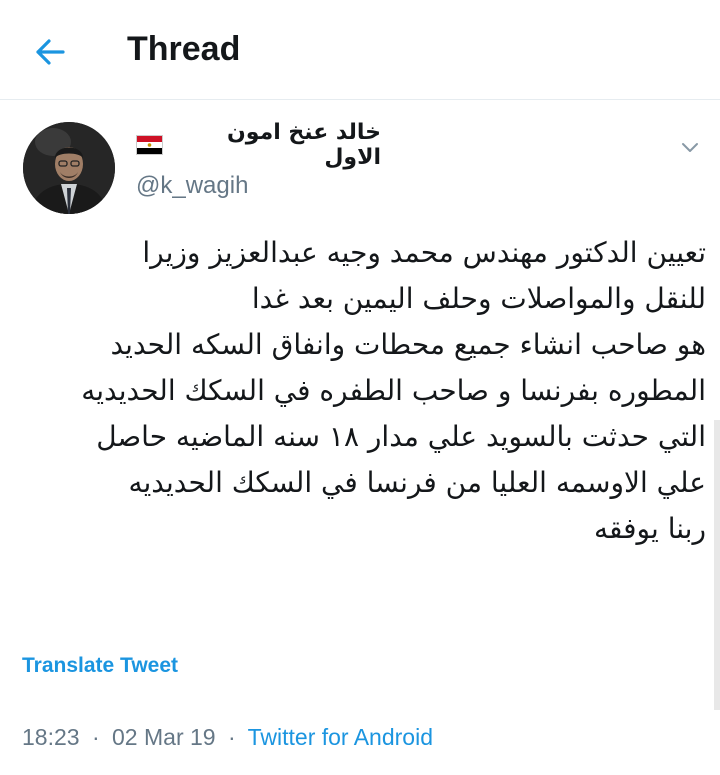  Describe the element at coordinates (478, 298) in the screenshot. I see `tweet-text-line: للنقل والمواصلات وحلف اليمين بعد غدا` at that location.